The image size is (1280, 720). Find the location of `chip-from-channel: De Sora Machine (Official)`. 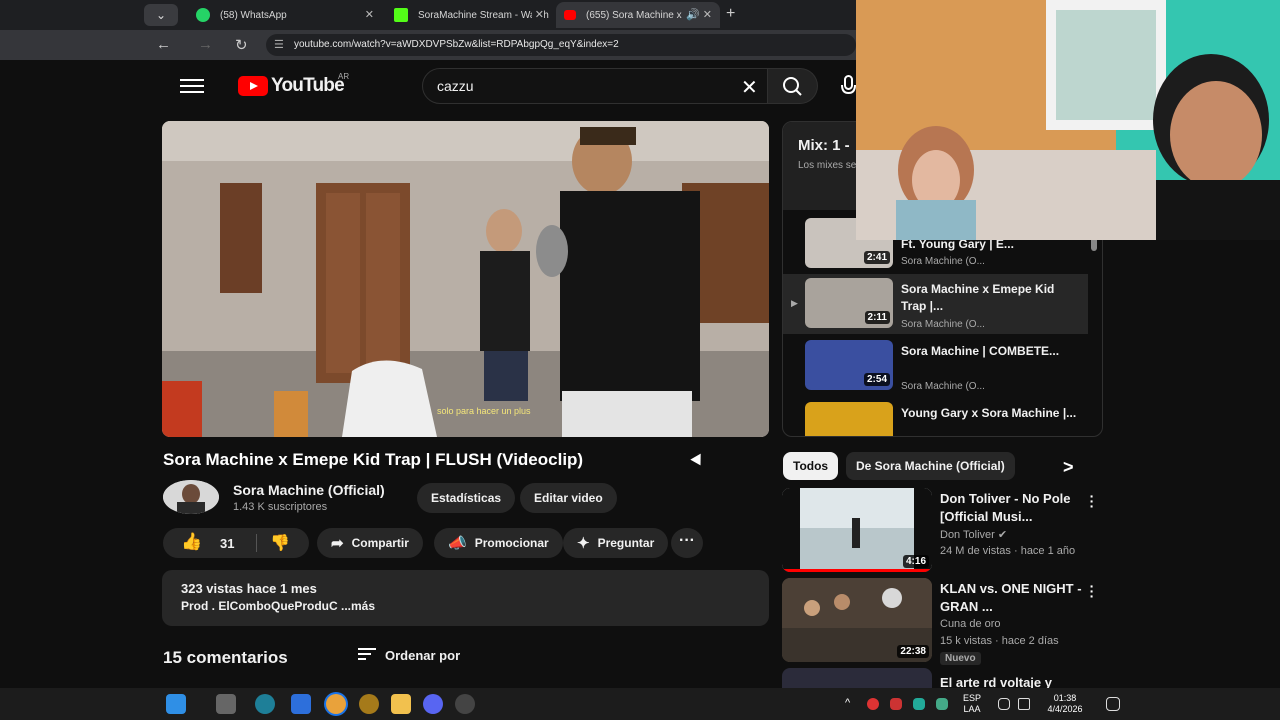

chip-from-channel: De Sora Machine (Official) is located at coordinates (930, 466).